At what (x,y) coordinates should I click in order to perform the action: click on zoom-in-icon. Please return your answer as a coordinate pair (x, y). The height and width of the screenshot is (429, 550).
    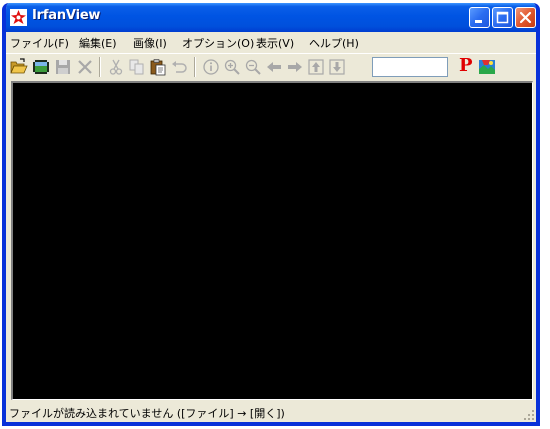
    Looking at the image, I should click on (232, 67).